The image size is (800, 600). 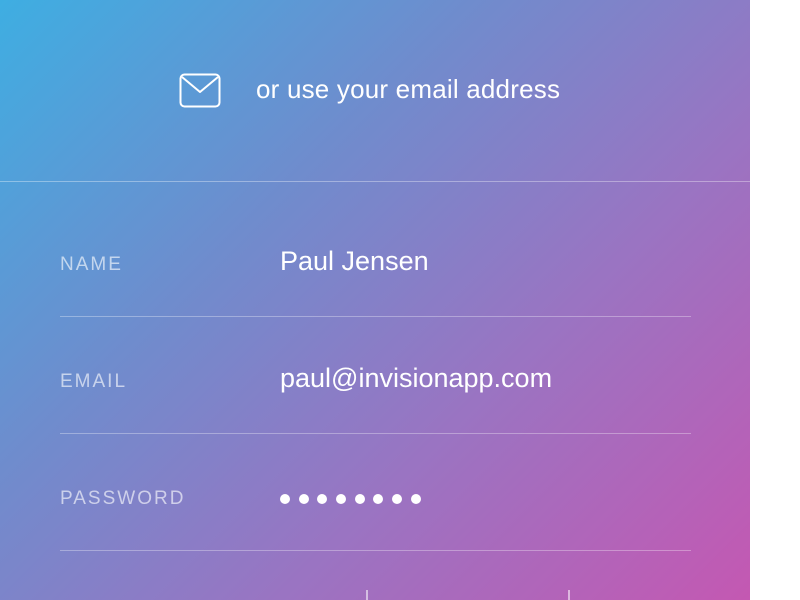 What do you see at coordinates (416, 378) in the screenshot?
I see `email-input: paul@invisionapp.com` at bounding box center [416, 378].